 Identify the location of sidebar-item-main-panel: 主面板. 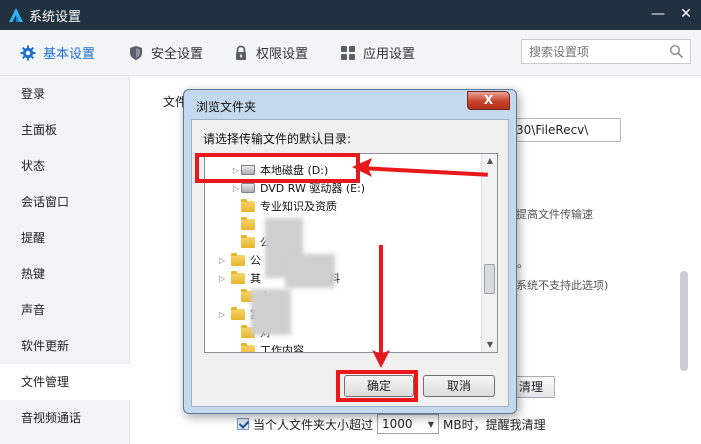
(65, 130).